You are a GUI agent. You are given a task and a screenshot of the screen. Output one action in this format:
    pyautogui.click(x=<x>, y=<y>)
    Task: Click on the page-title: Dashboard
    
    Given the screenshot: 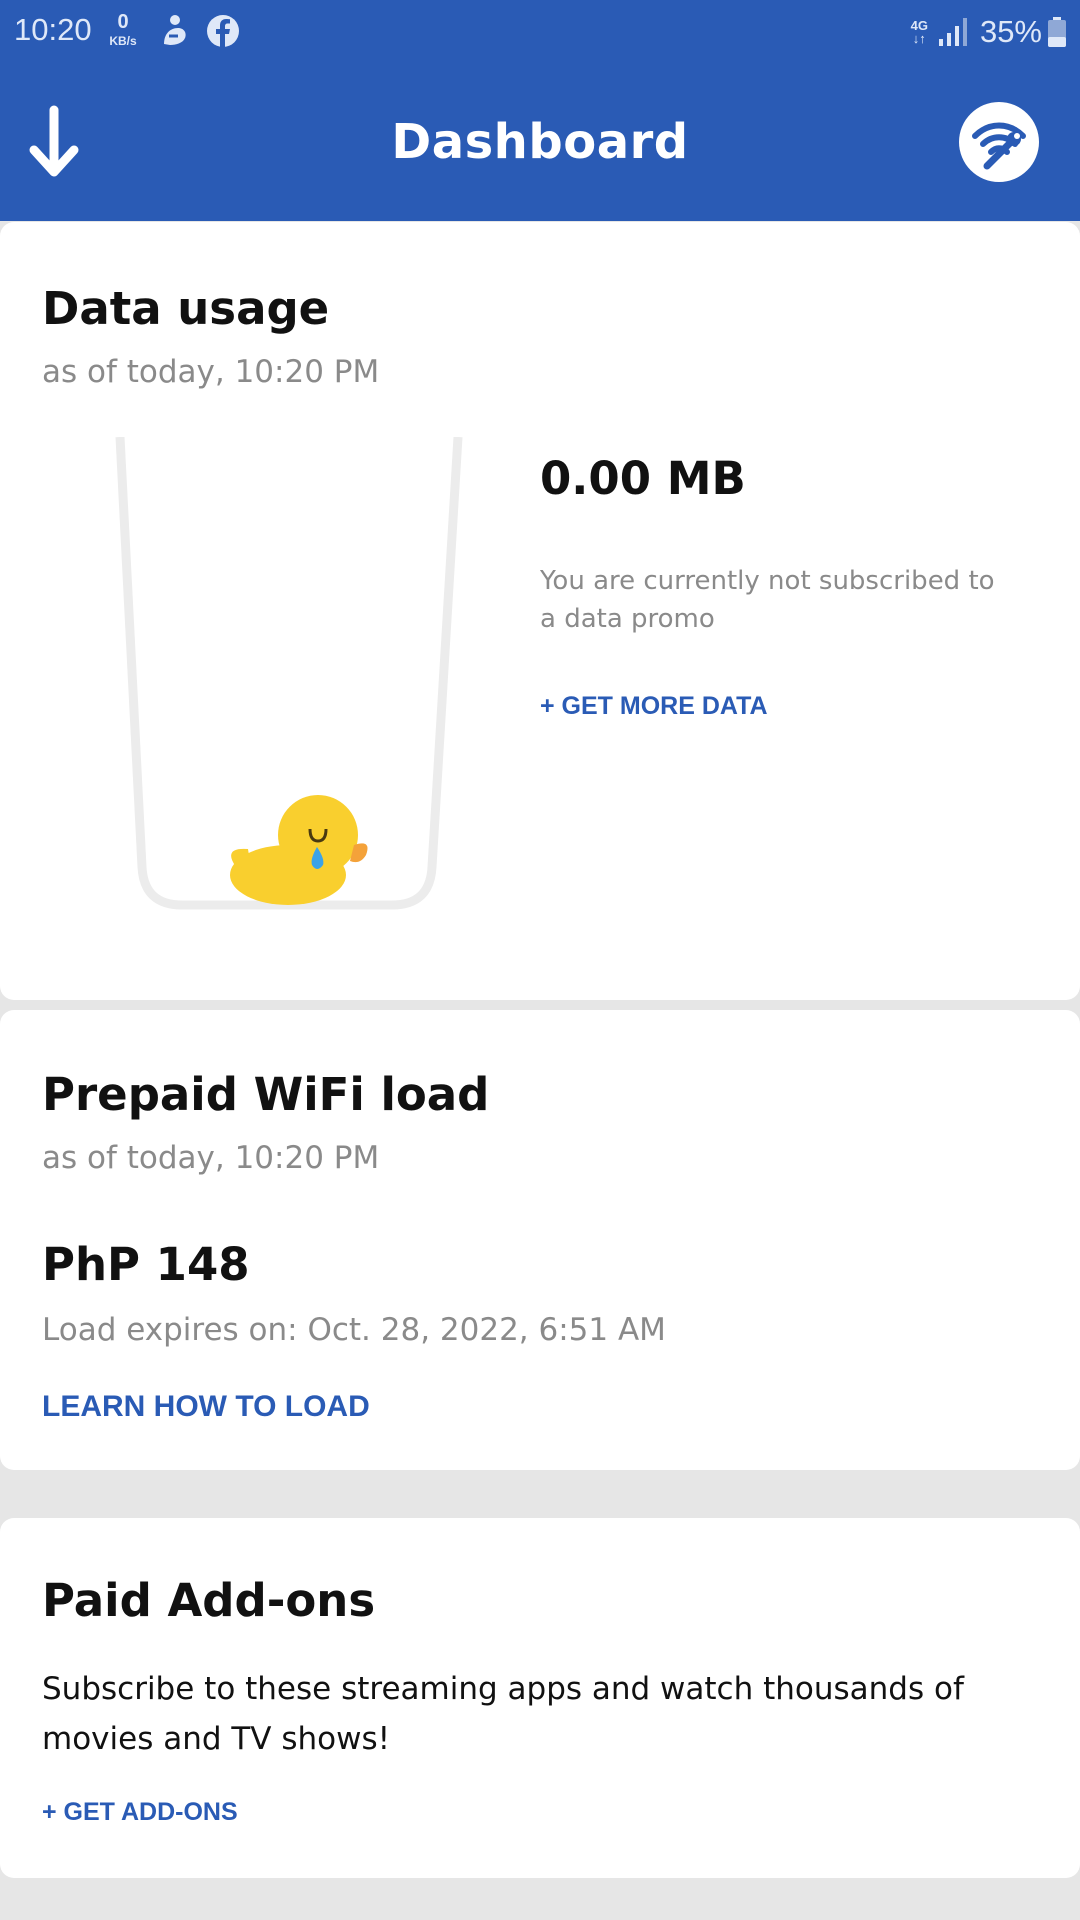 What is the action you would take?
    pyautogui.click(x=540, y=142)
    